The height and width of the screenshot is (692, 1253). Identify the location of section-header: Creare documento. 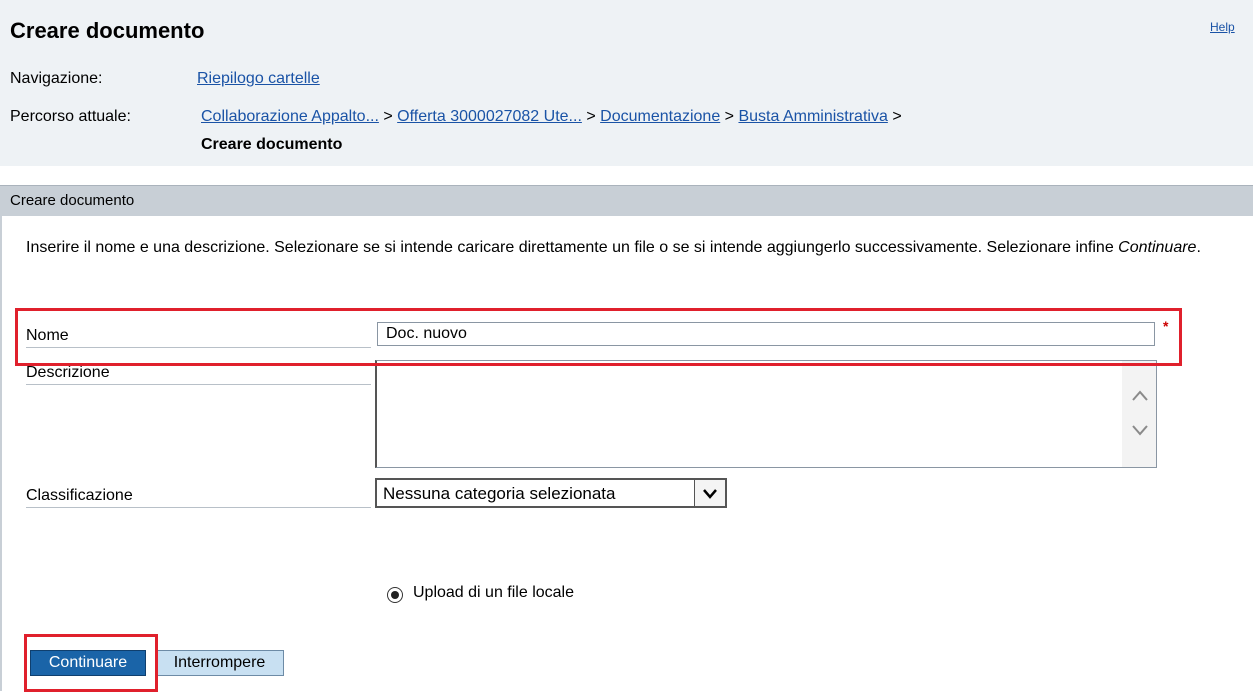
(626, 200).